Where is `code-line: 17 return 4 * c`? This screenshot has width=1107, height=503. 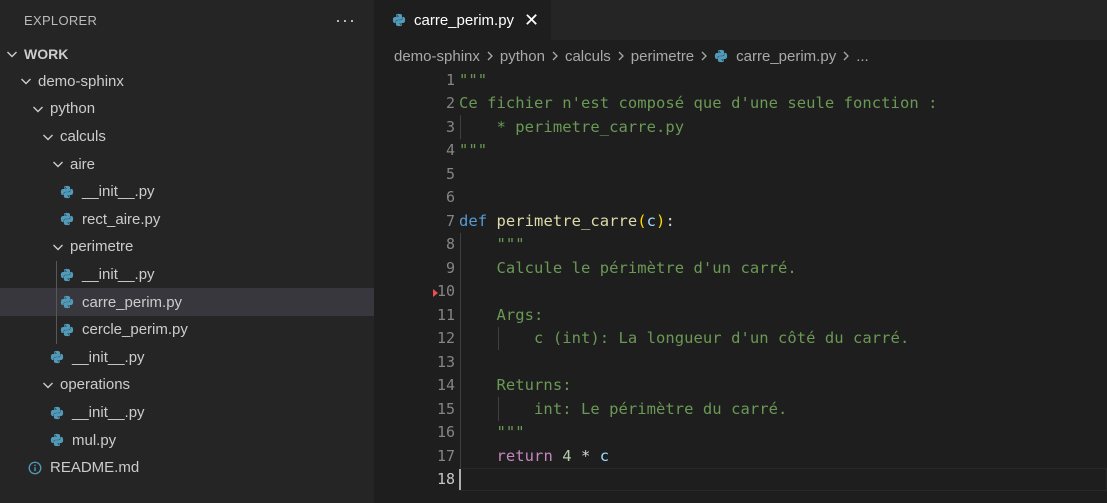
code-line: 17 return 4 * c is located at coordinates (740, 456).